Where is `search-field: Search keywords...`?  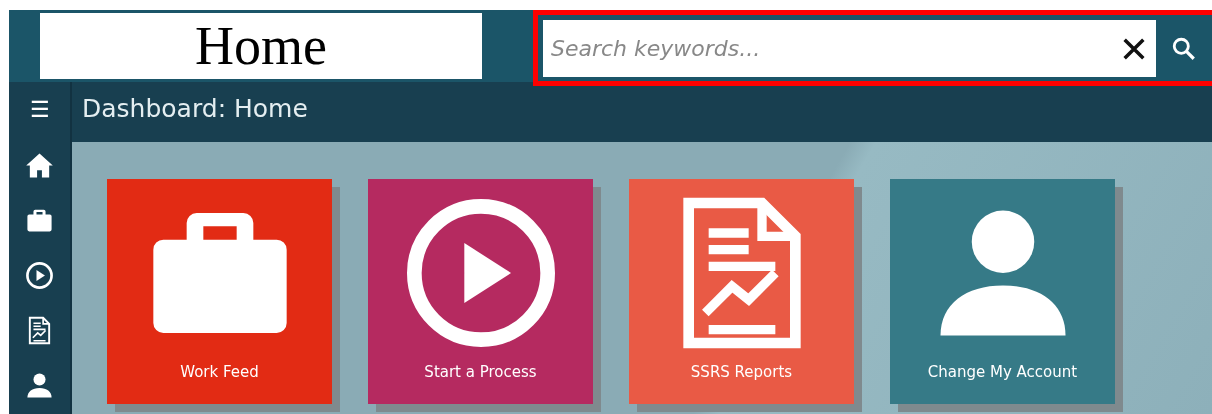
search-field: Search keywords... is located at coordinates (827, 48).